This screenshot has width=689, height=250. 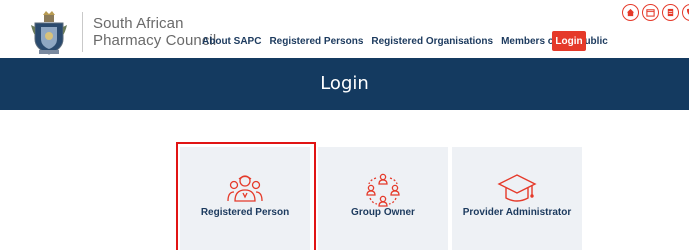 What do you see at coordinates (383, 212) in the screenshot?
I see `card-label-group-owner: Group Owner` at bounding box center [383, 212].